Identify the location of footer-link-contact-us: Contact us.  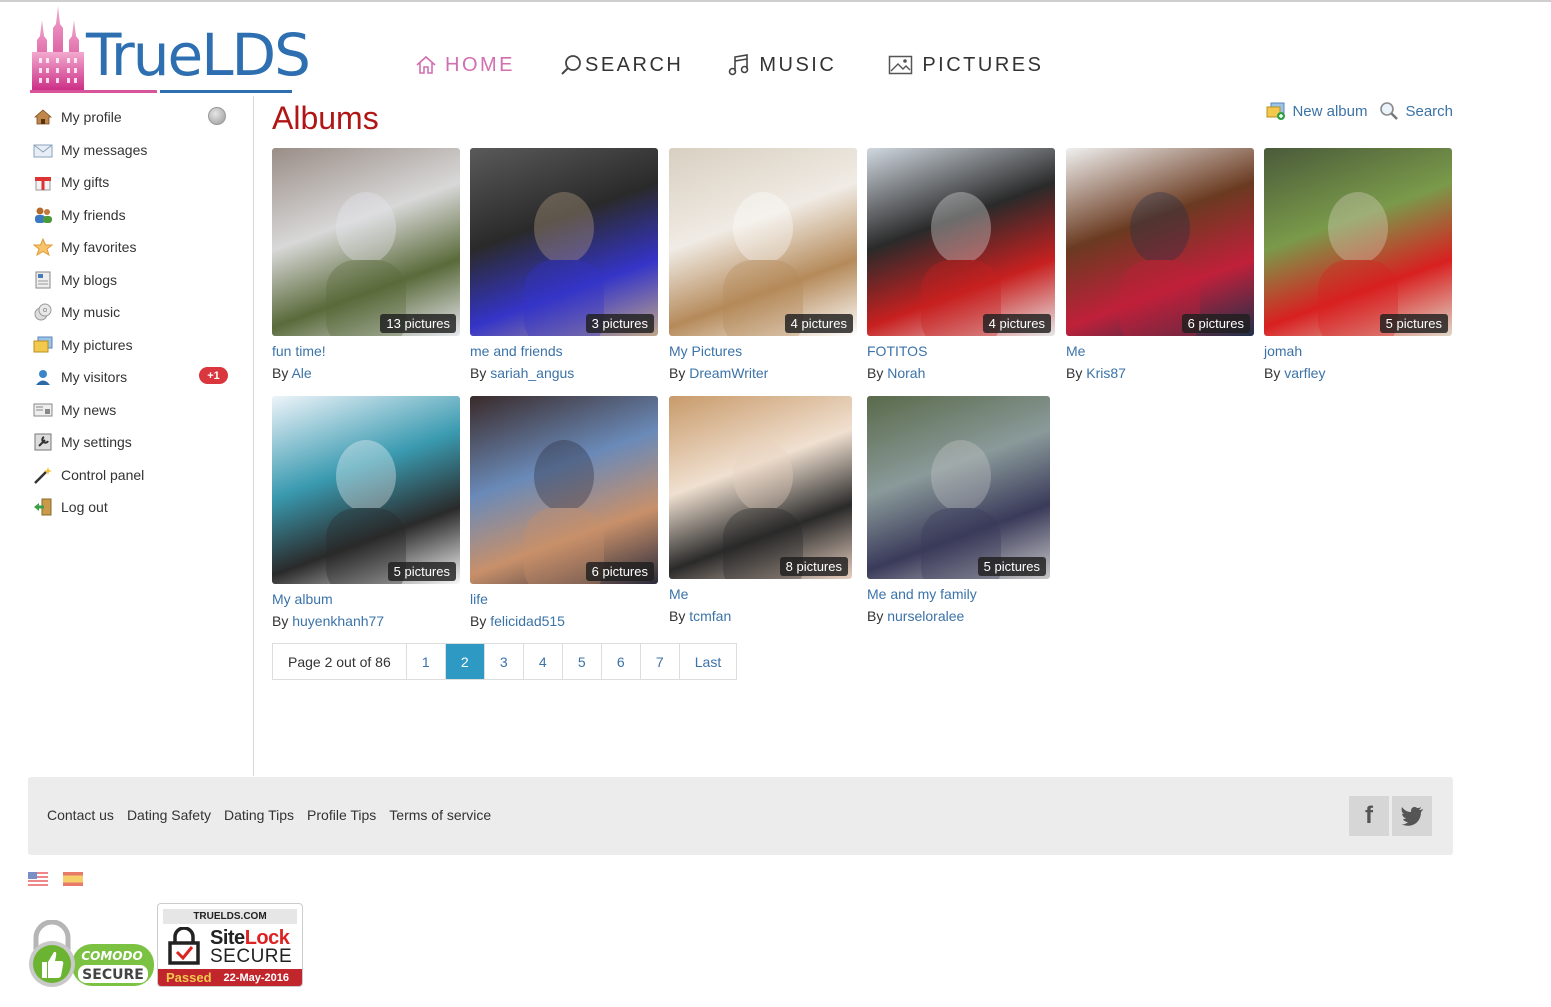
(80, 815).